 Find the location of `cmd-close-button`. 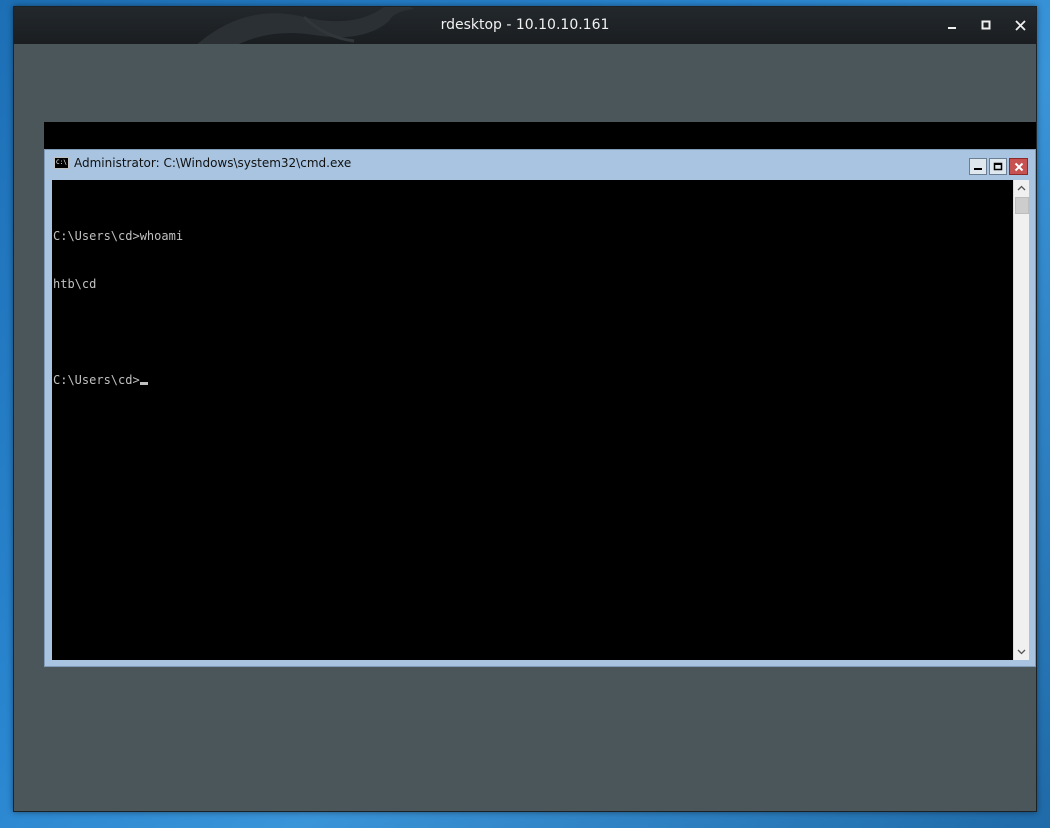

cmd-close-button is located at coordinates (1018, 166).